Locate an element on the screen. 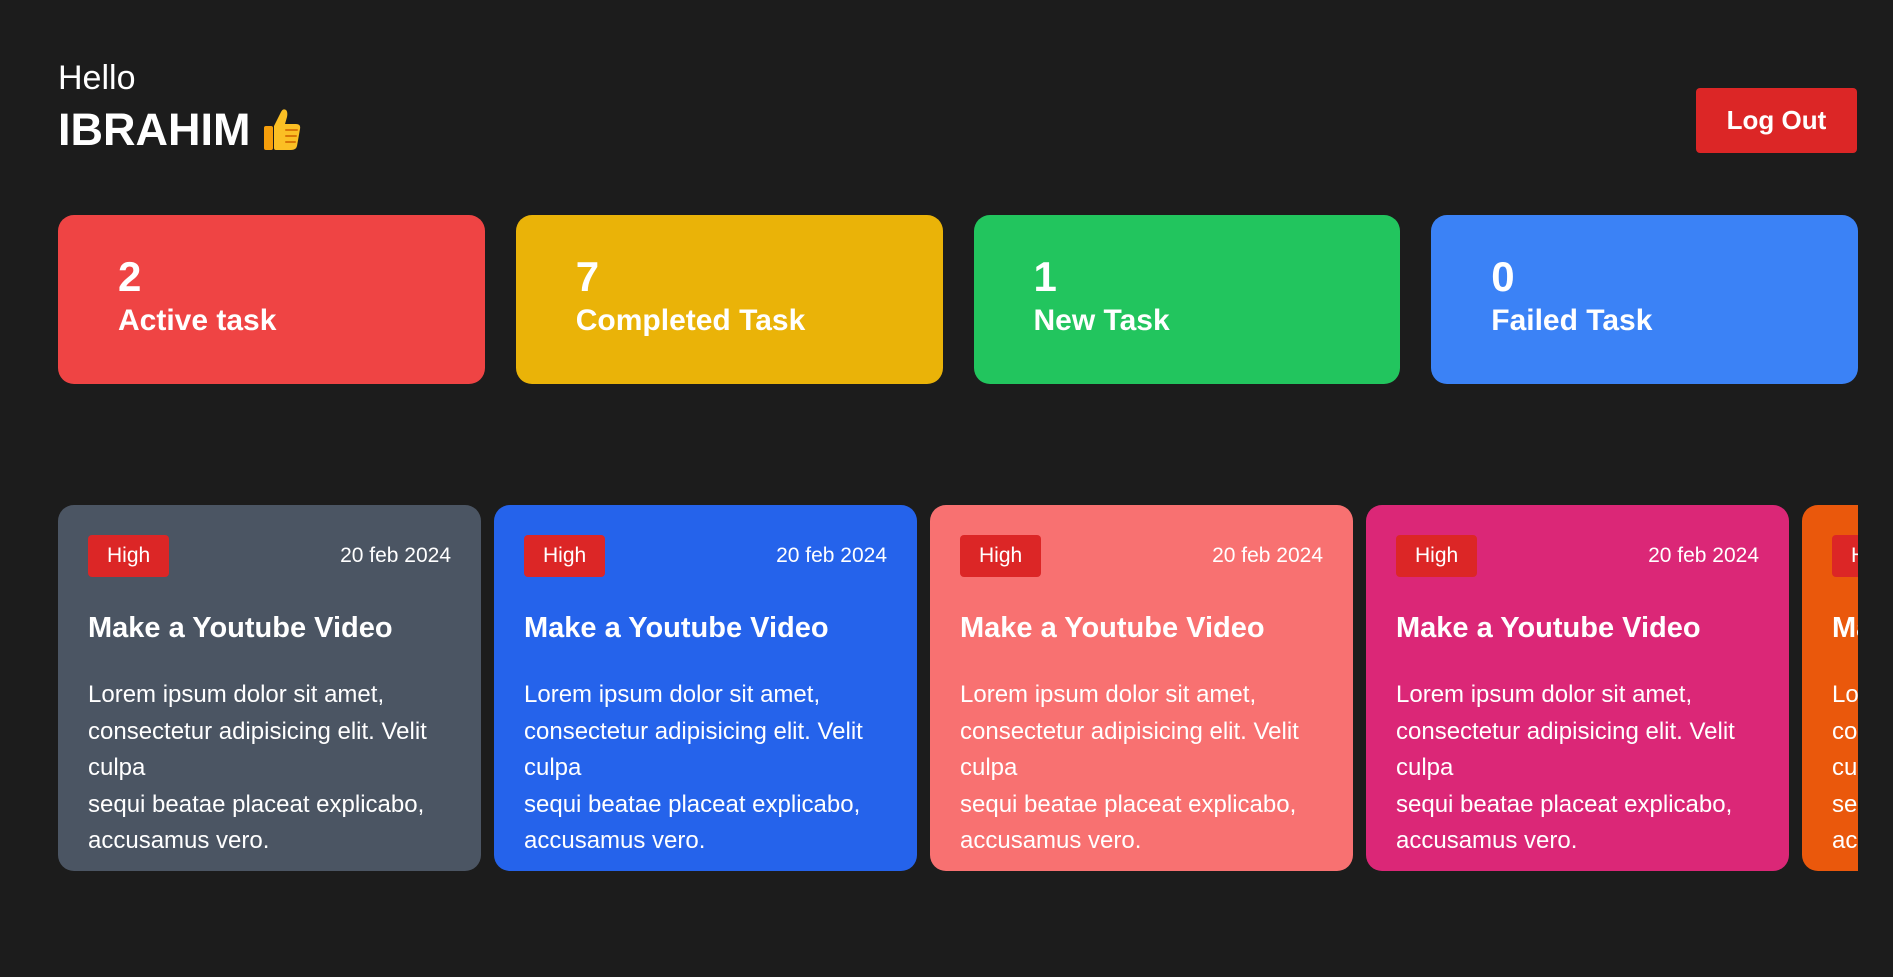 This screenshot has height=977, width=1893. task-card-header: High20 feb 2024 is located at coordinates (1845, 556).